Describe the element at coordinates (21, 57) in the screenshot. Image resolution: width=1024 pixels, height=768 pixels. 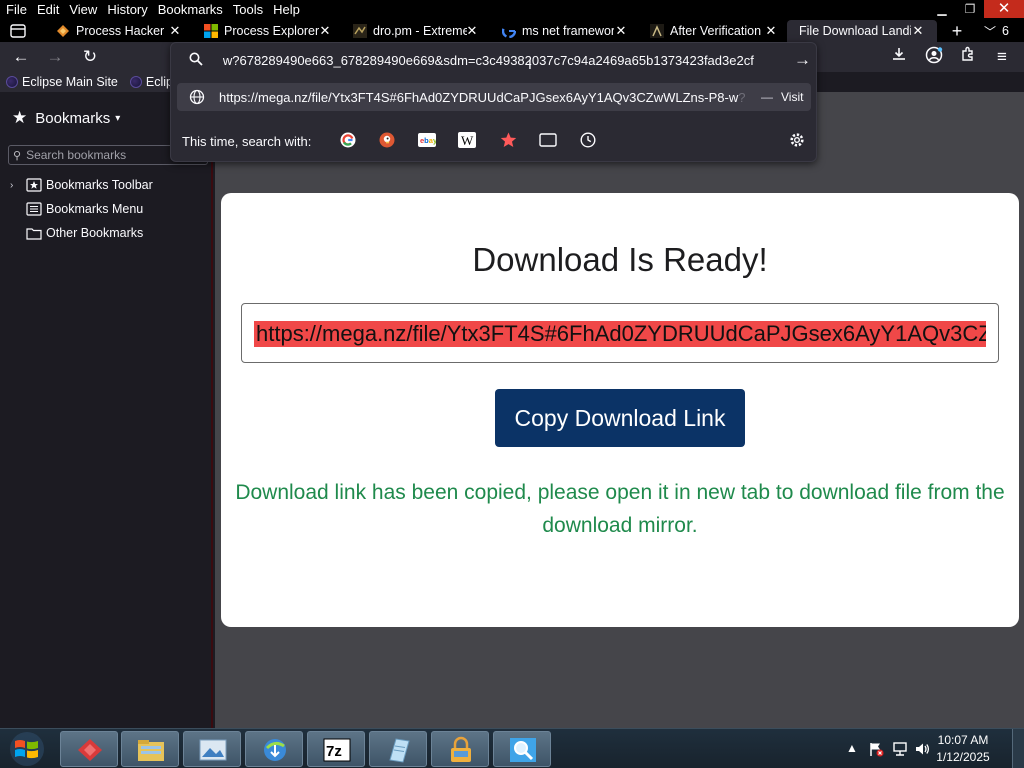
I see `back-arrow-icon: ←` at that location.